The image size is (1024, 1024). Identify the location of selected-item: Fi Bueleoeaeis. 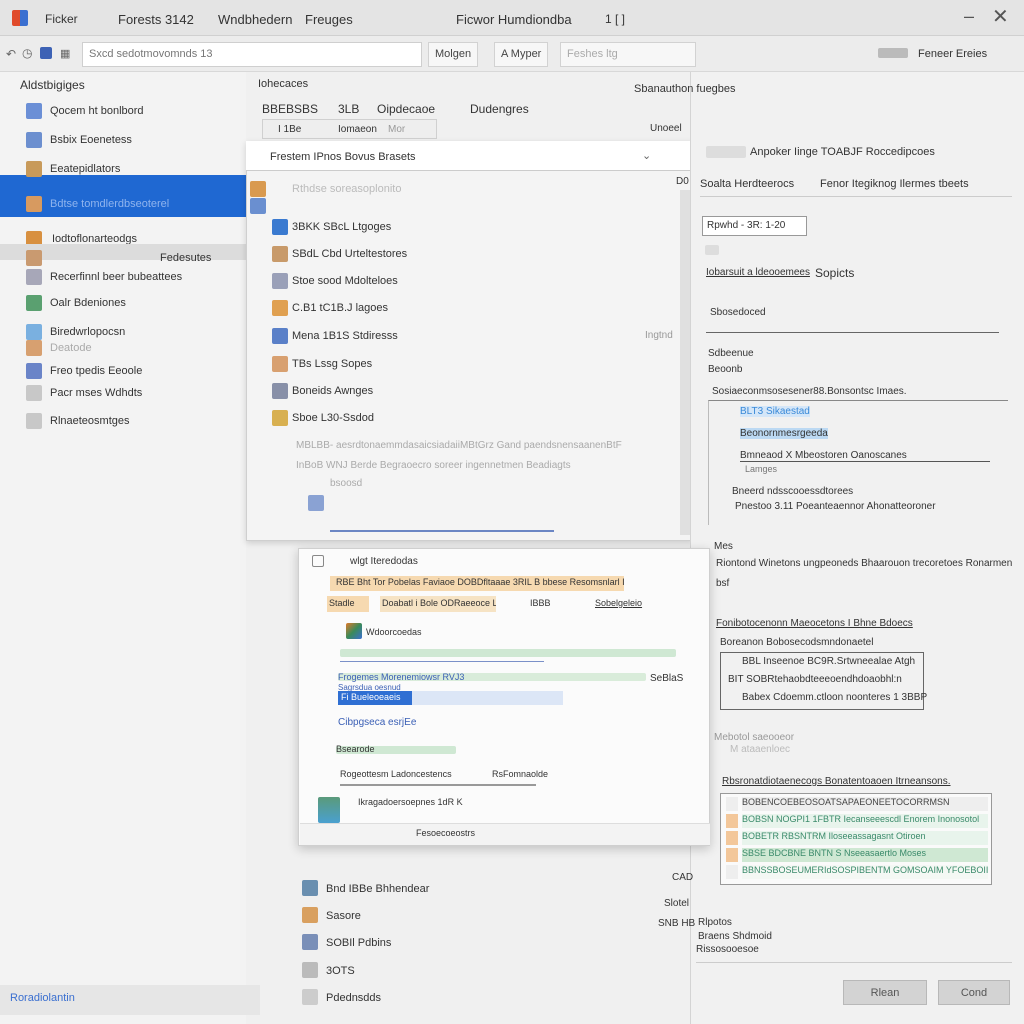
(375, 698).